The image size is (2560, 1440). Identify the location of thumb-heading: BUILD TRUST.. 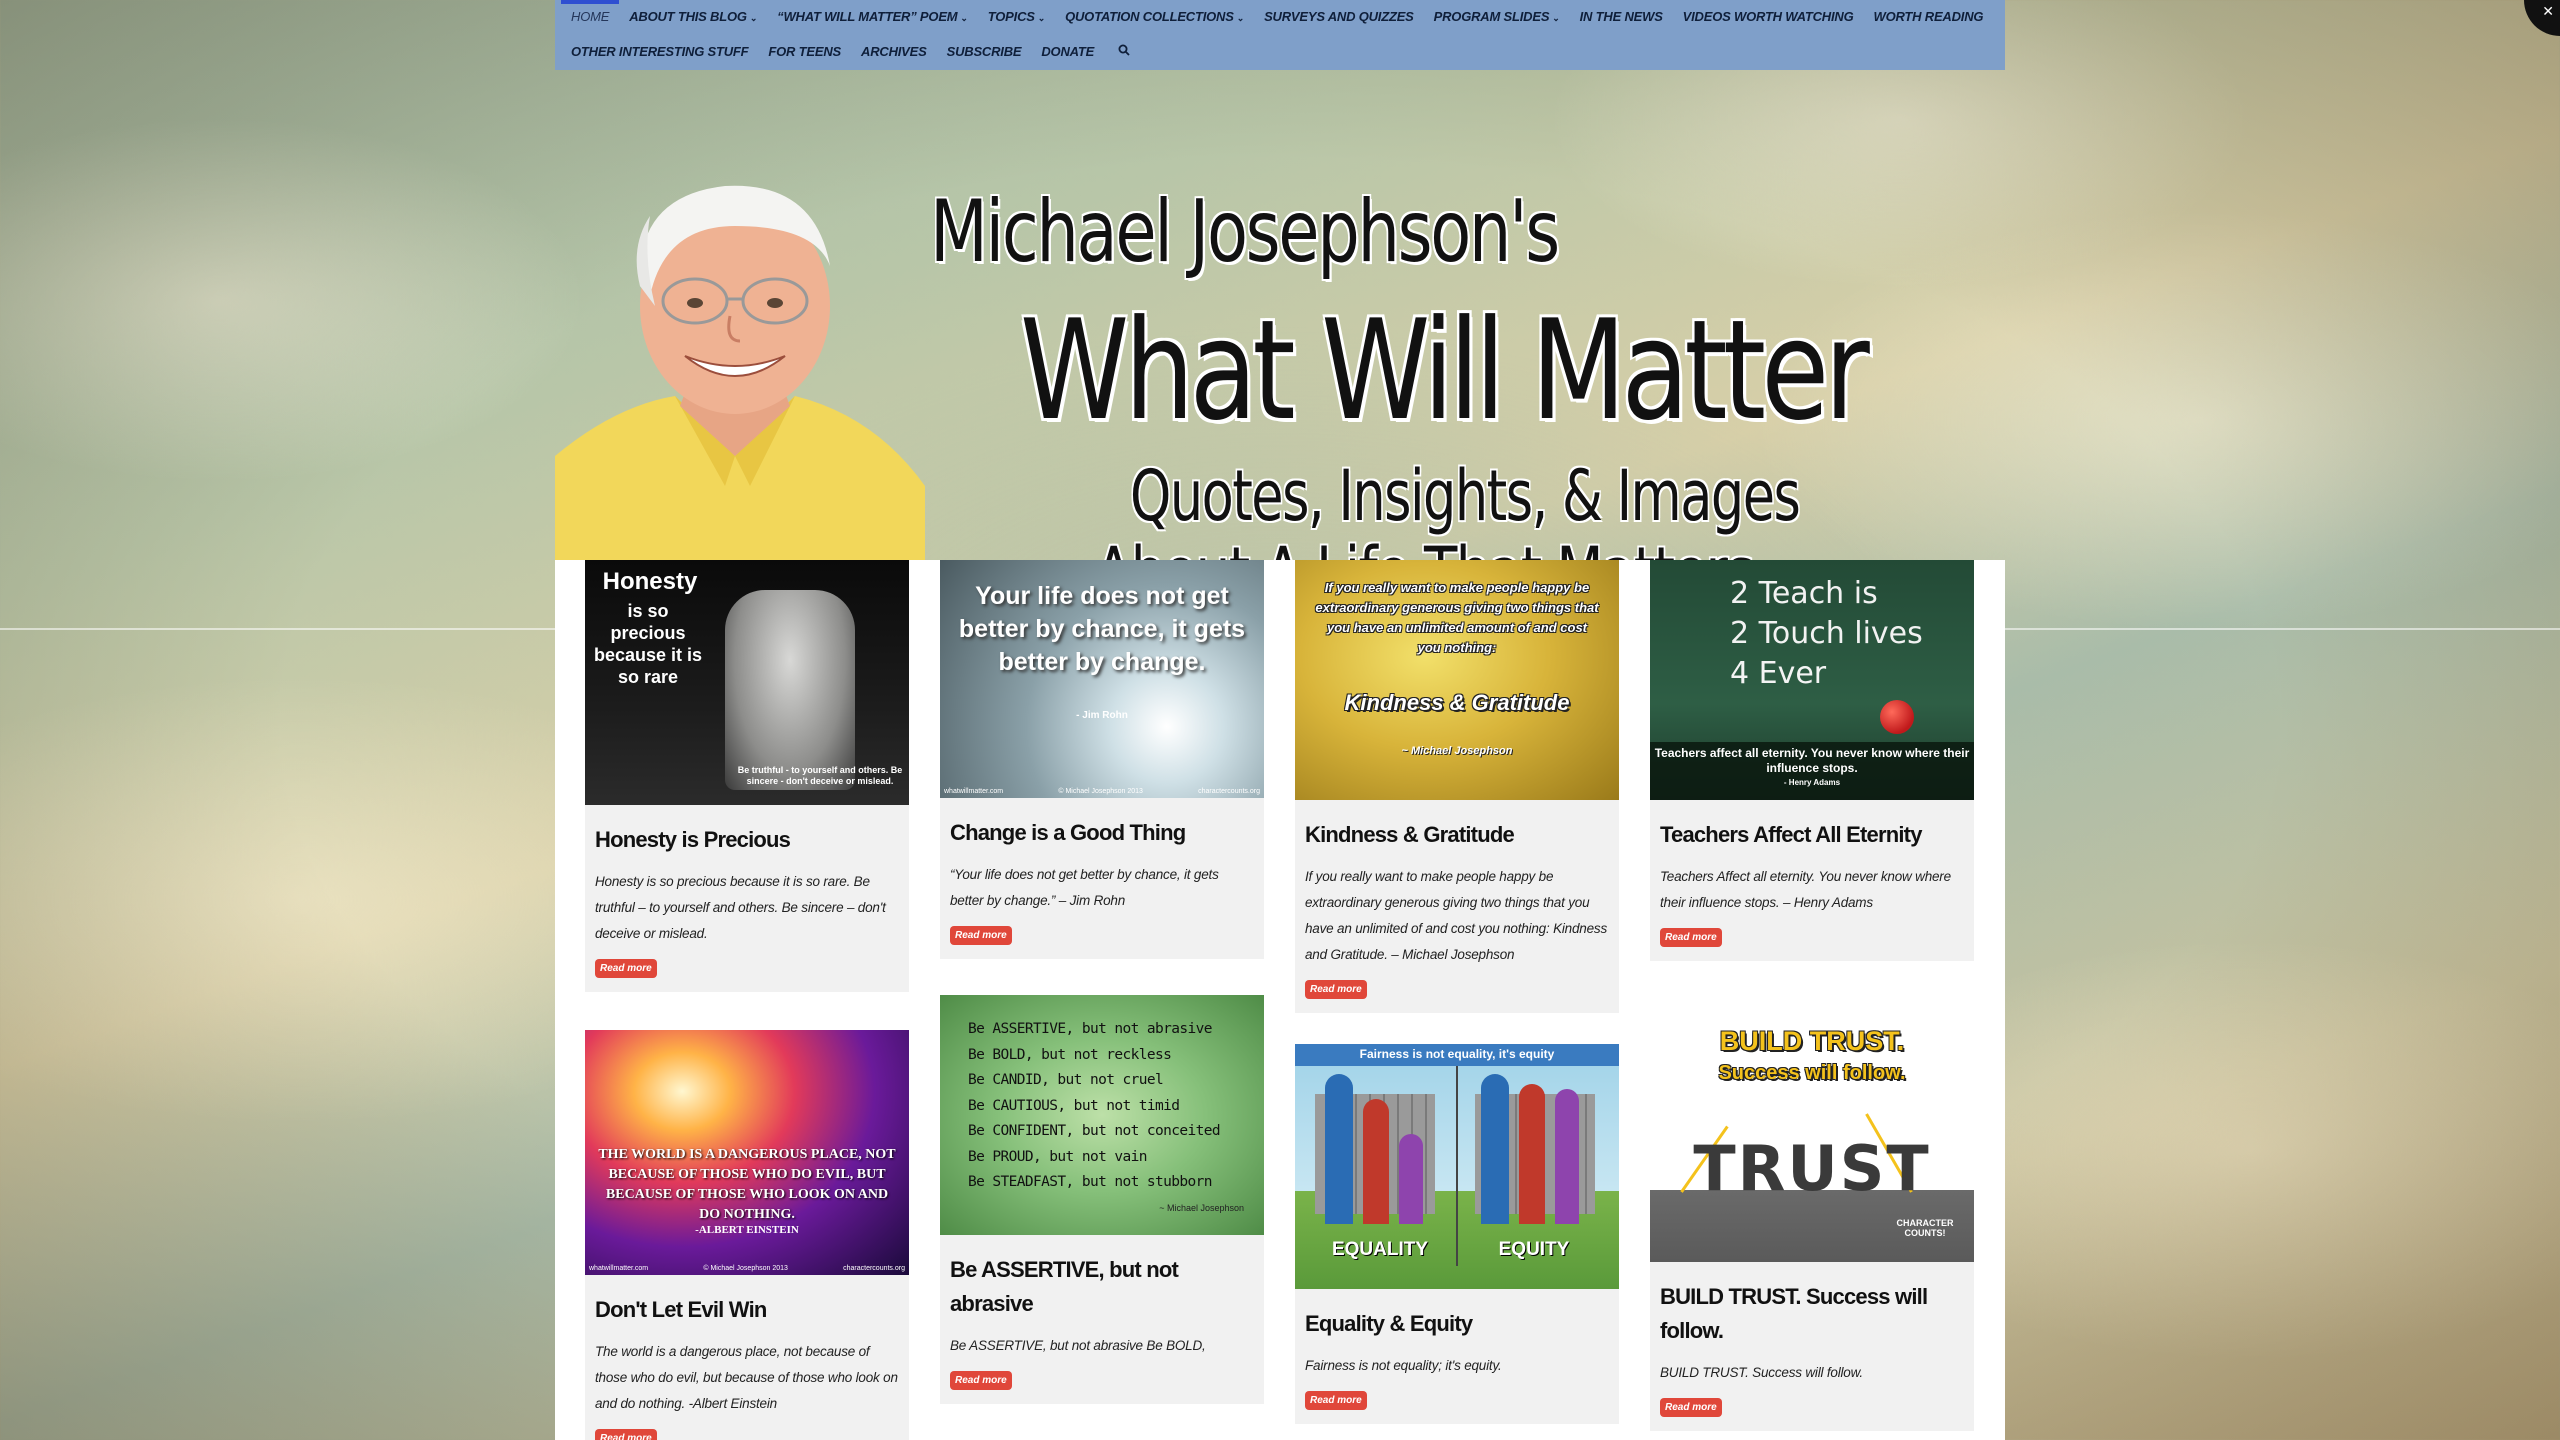
(1812, 1041).